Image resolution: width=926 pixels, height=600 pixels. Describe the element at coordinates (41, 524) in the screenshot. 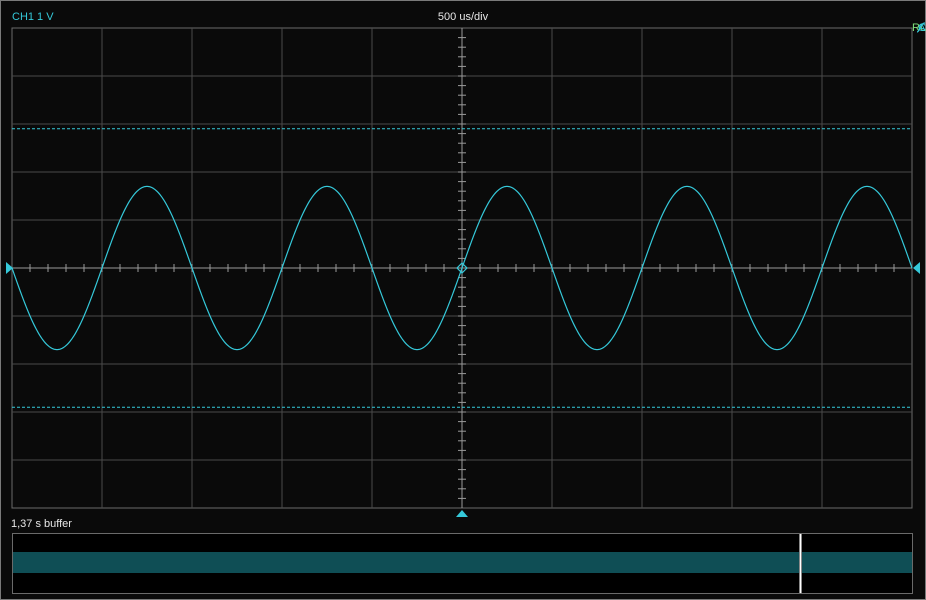

I see `buffer-label: 1,37 s buffer` at that location.